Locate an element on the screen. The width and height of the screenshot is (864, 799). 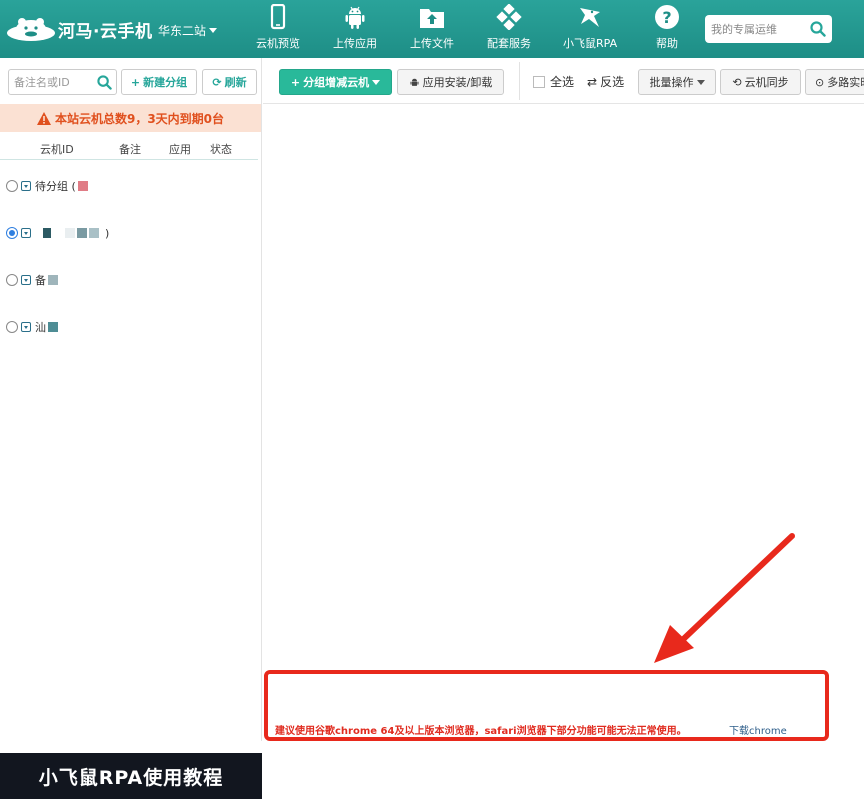
checkbox is located at coordinates (539, 81).